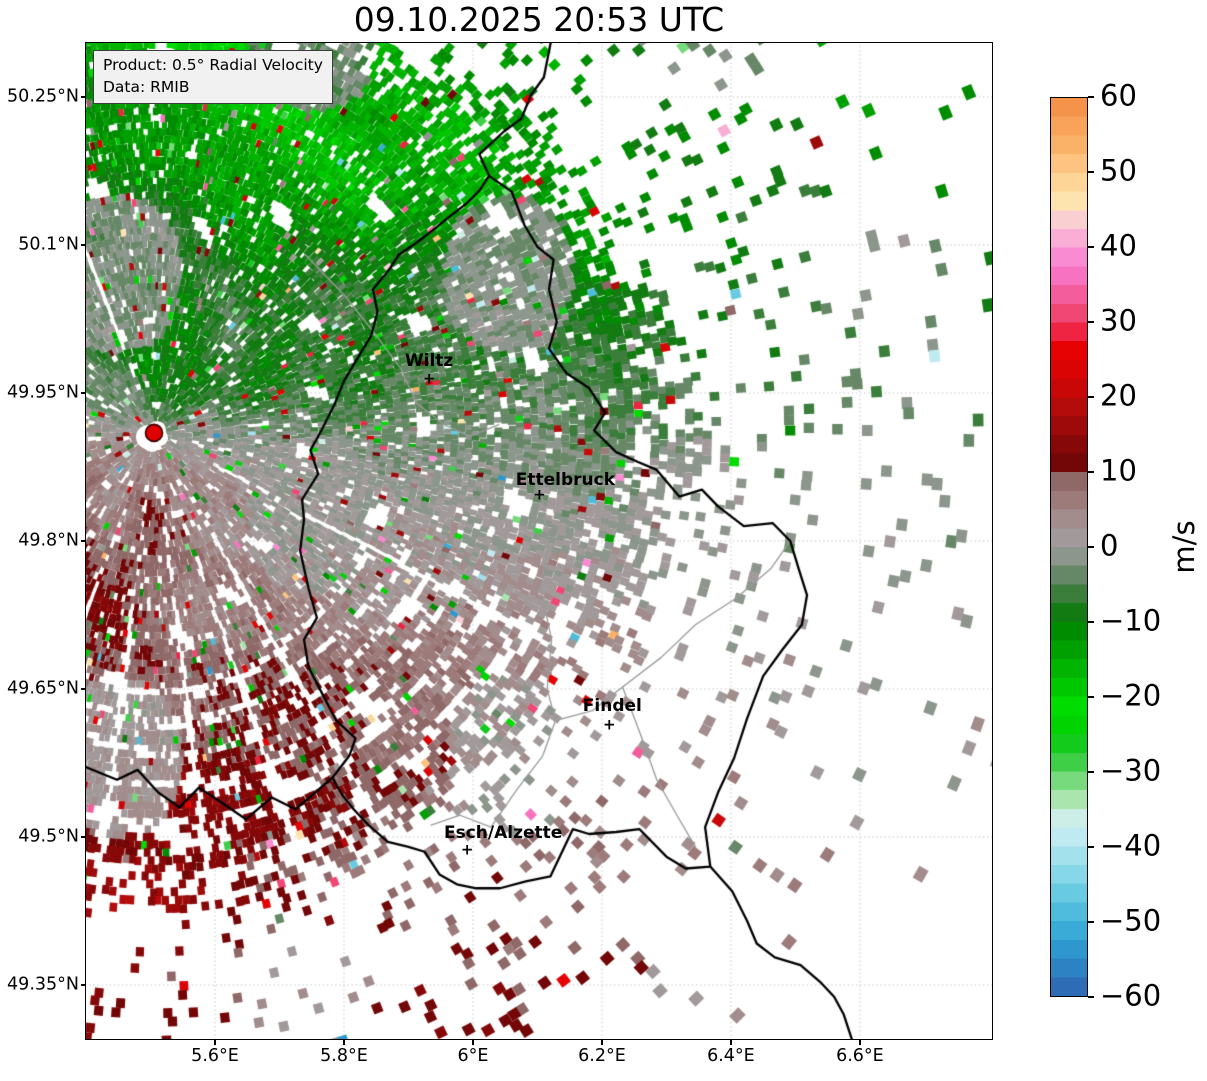 Image resolution: width=1207 pixels, height=1081 pixels. What do you see at coordinates (429, 361) in the screenshot?
I see `city-label: Wiltz` at bounding box center [429, 361].